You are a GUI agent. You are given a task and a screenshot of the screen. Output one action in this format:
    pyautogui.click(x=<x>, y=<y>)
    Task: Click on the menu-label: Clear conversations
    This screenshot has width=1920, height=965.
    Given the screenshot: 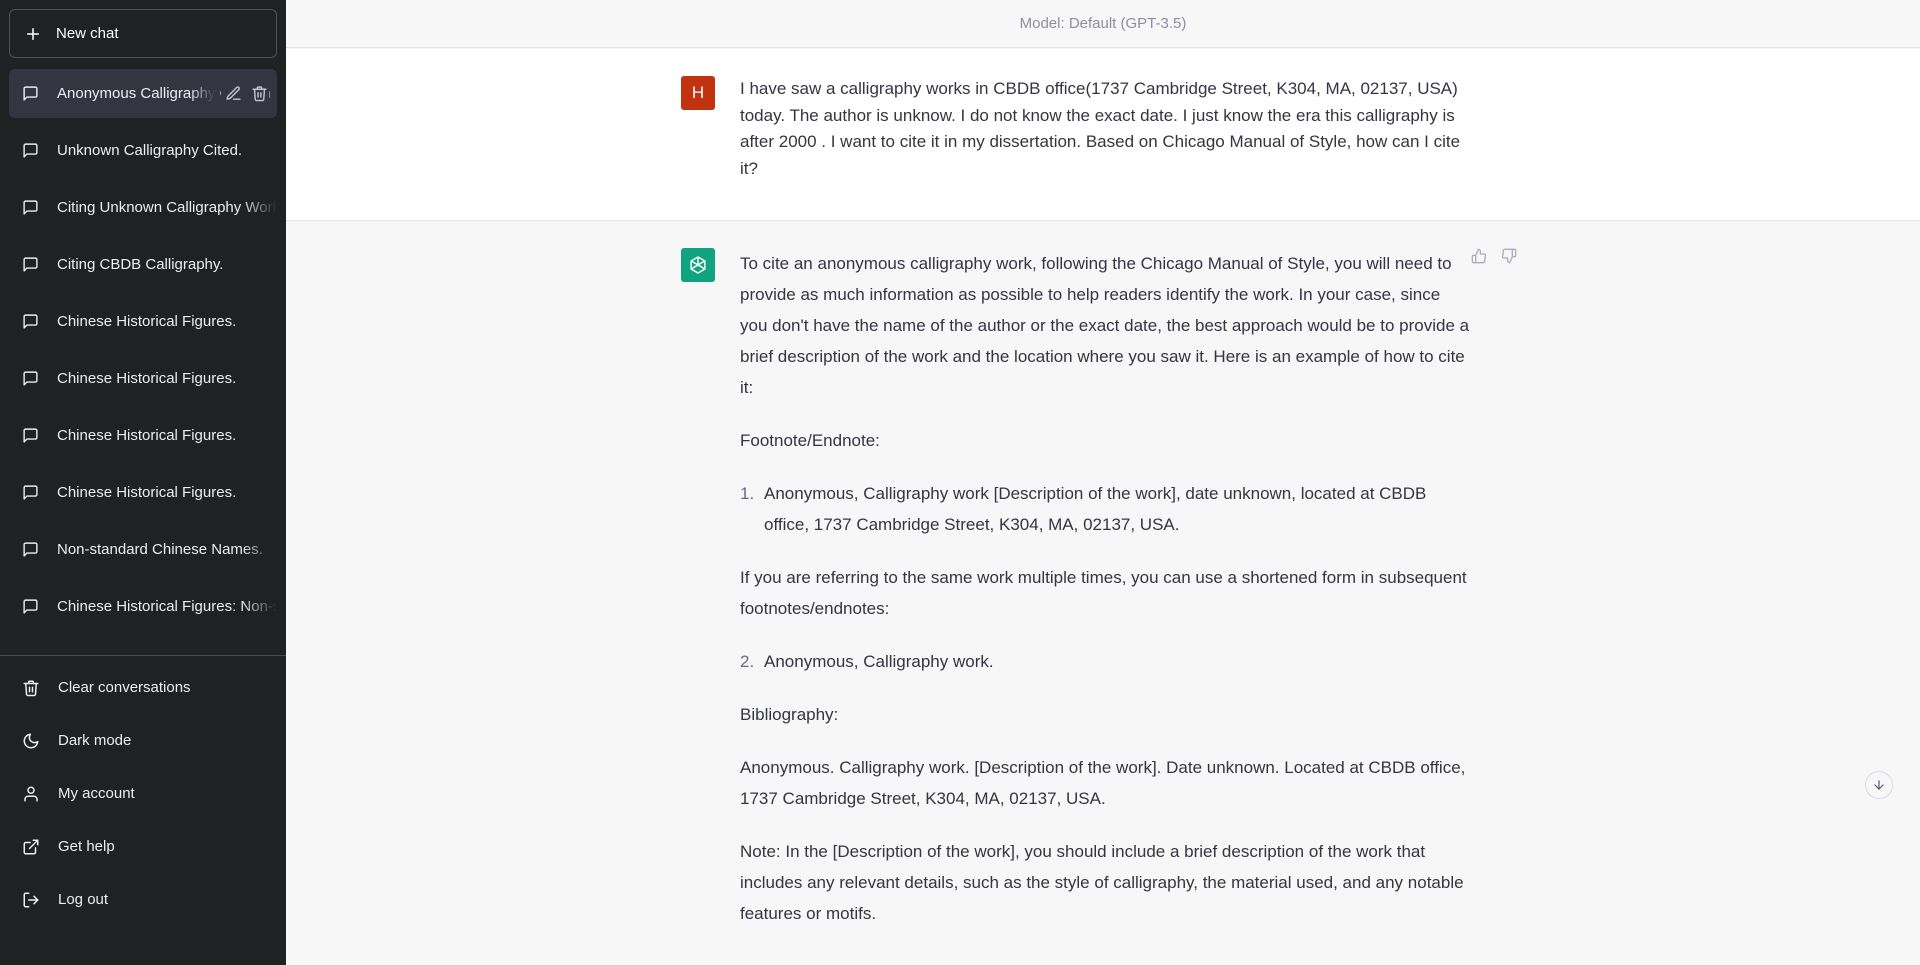 What is the action you would take?
    pyautogui.click(x=124, y=687)
    